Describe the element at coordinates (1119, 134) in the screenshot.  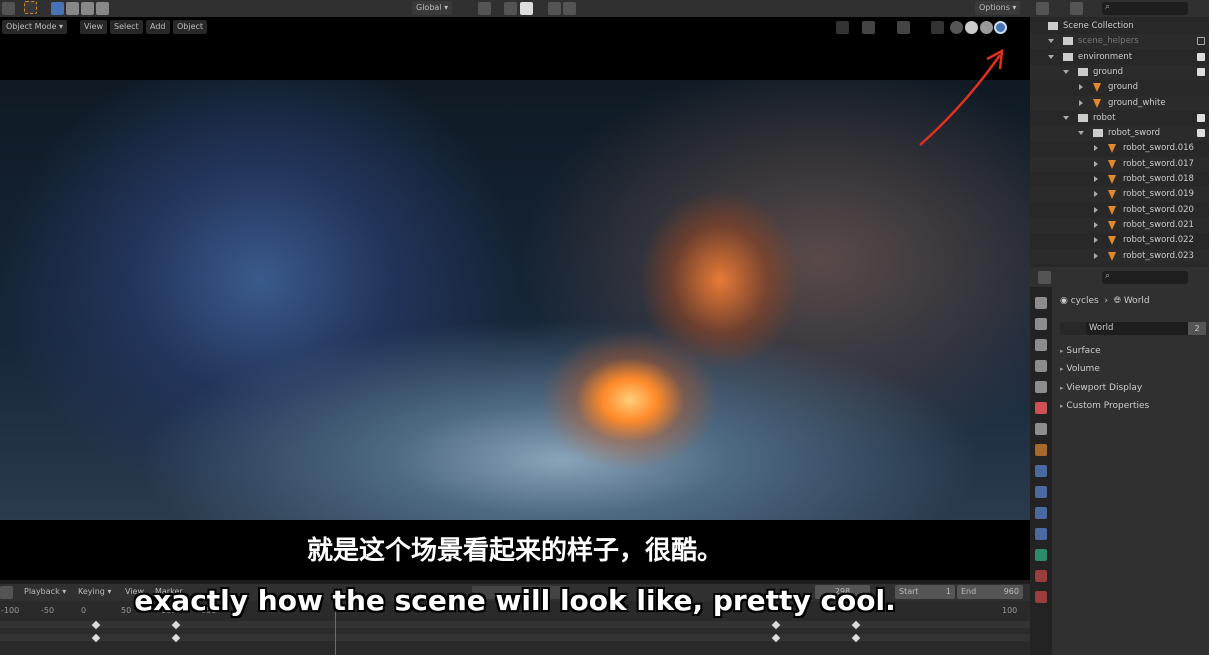
I see `outliner-item: robot_sword` at that location.